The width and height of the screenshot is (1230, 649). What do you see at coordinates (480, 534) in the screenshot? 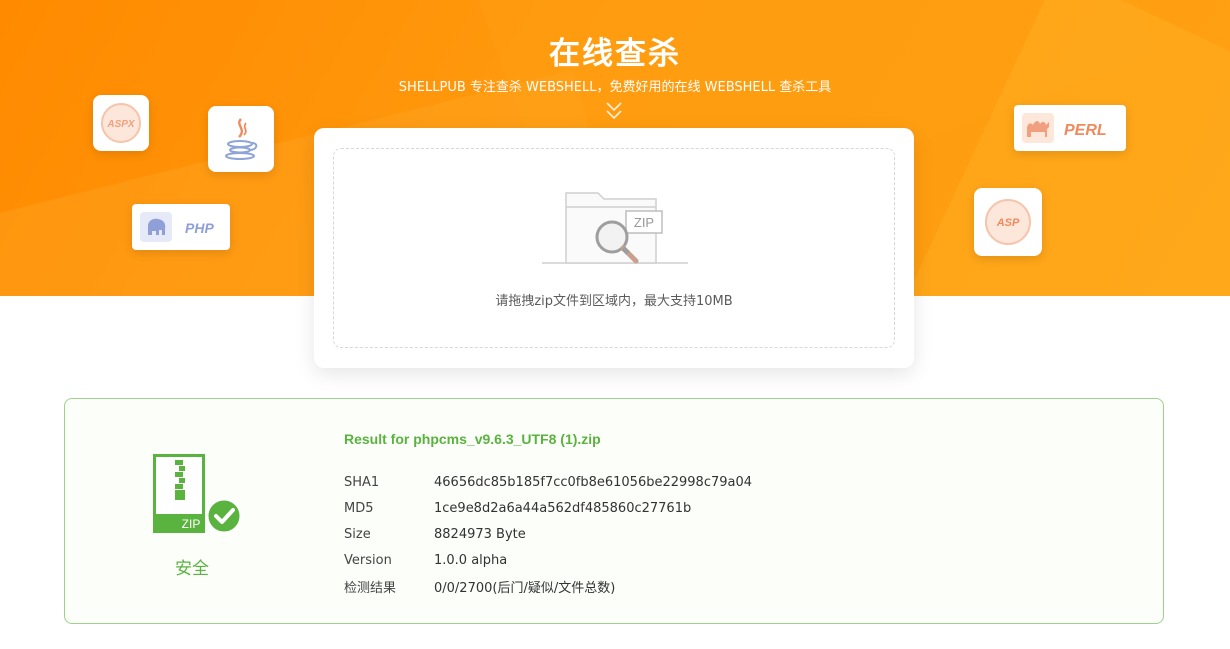
I see `info-value: 8824973 Byte` at bounding box center [480, 534].